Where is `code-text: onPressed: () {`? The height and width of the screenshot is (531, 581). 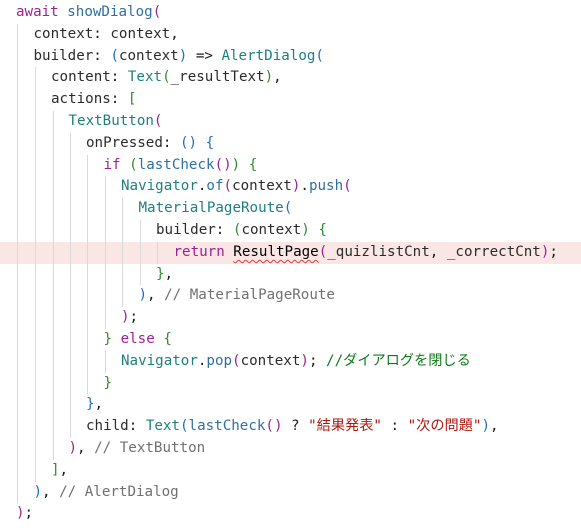 code-text: onPressed: () { is located at coordinates (150, 144).